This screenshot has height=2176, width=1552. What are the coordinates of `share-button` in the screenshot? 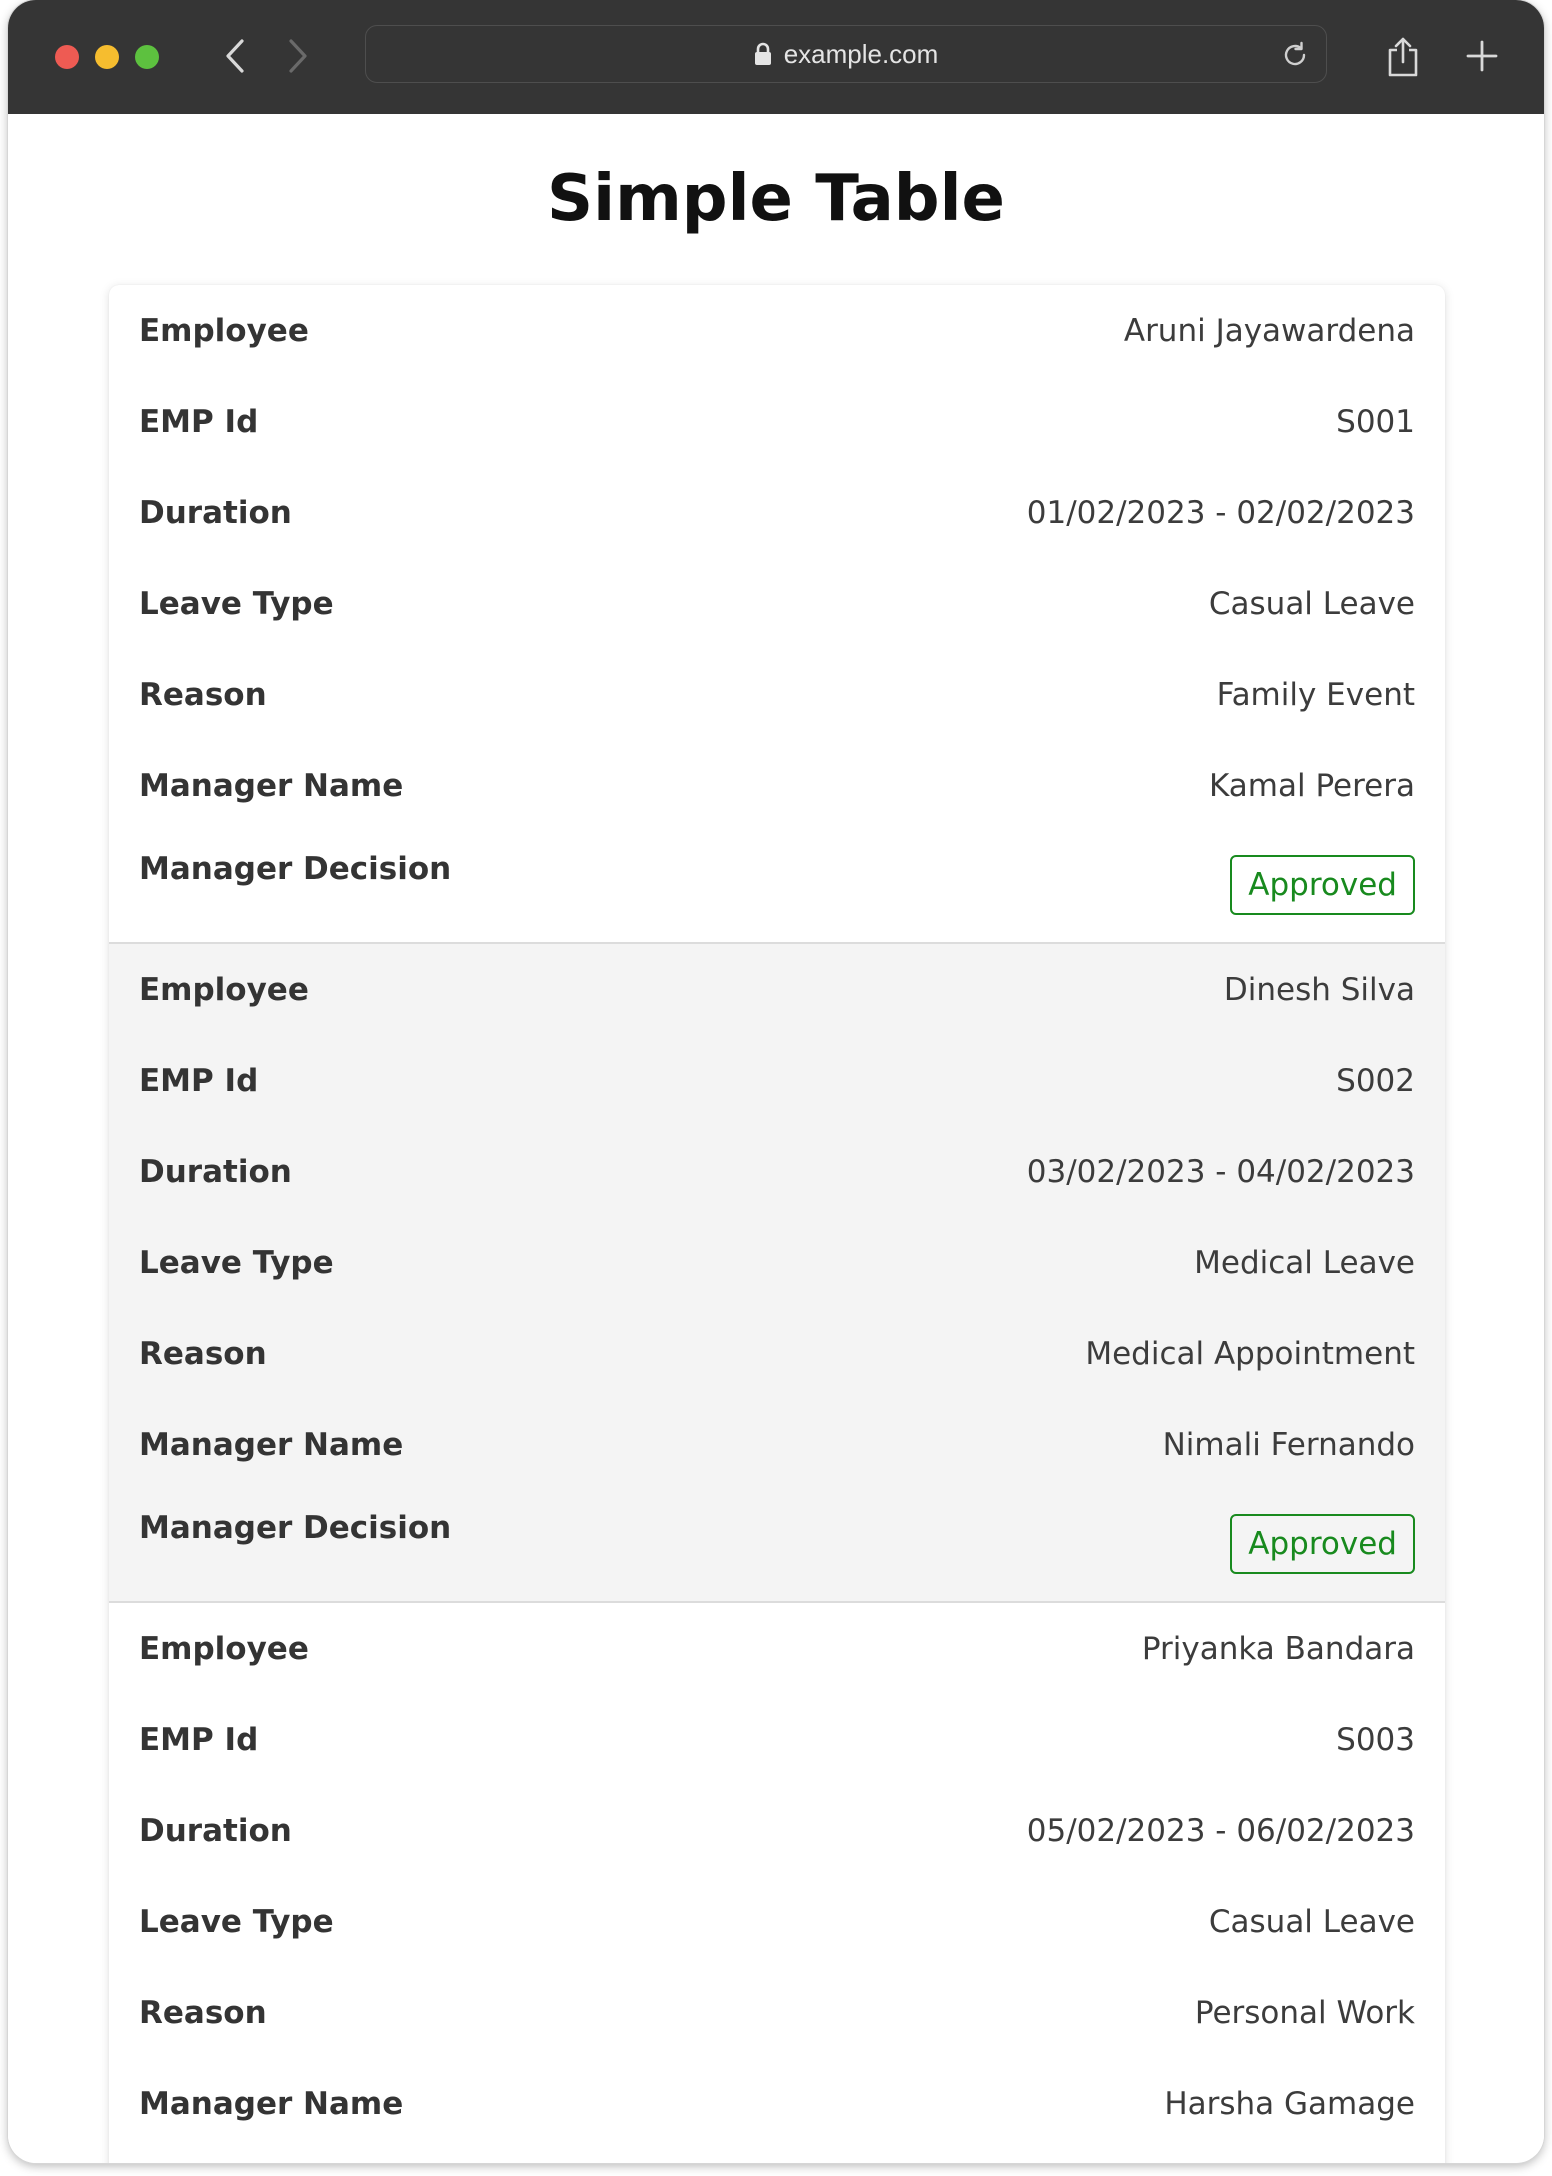 It's located at (1403, 57).